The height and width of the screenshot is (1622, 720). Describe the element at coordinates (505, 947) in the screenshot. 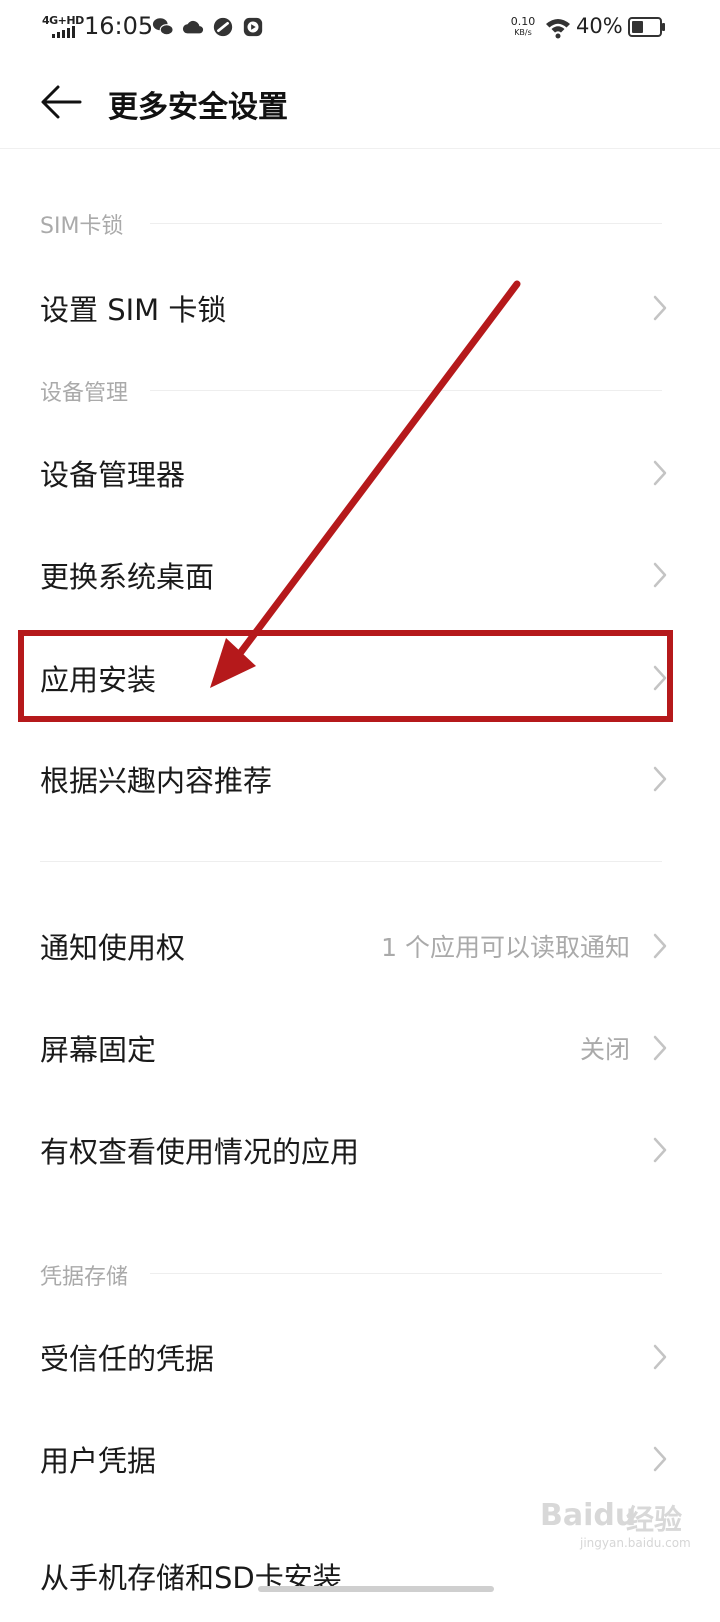

I see `row-value: 1 个应用可以读取通知` at that location.